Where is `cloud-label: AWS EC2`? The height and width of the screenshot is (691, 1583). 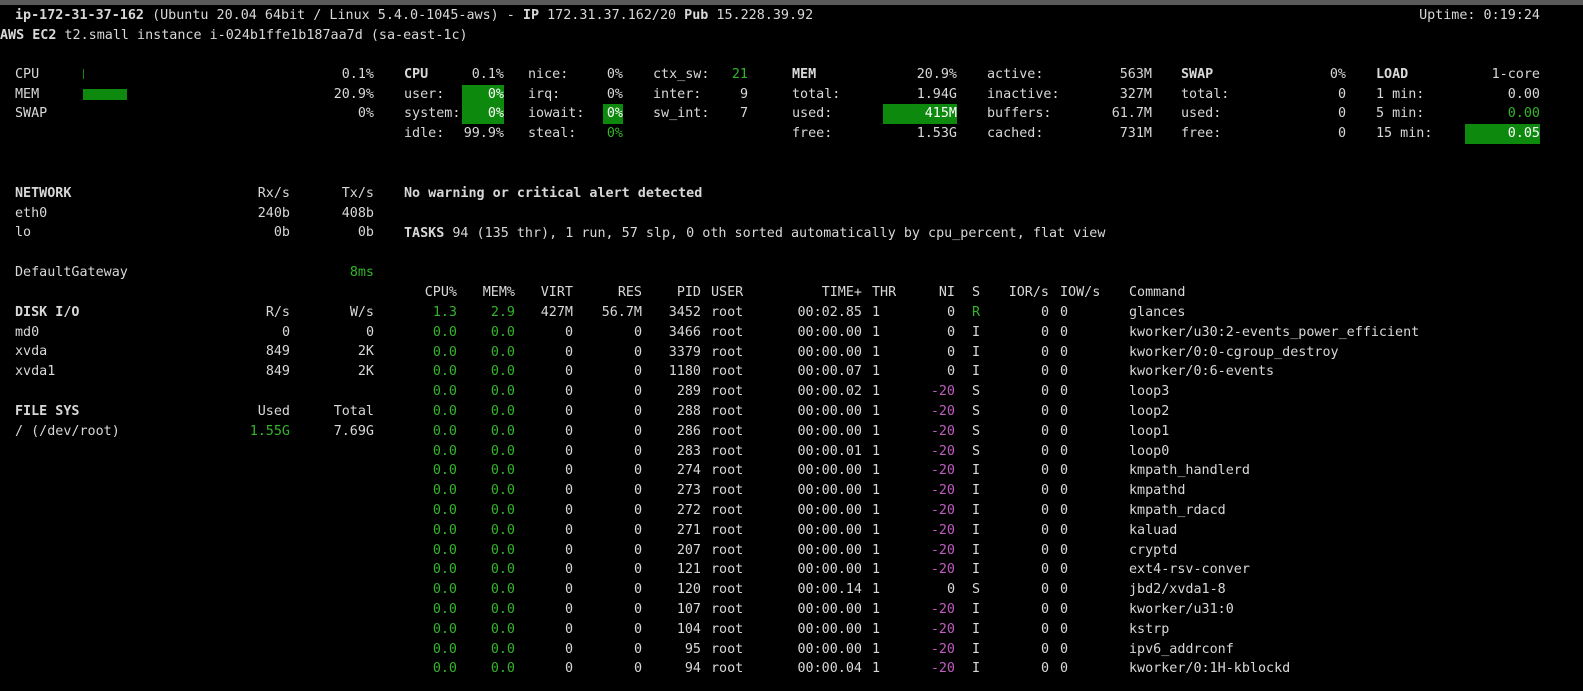 cloud-label: AWS EC2 is located at coordinates (28, 35).